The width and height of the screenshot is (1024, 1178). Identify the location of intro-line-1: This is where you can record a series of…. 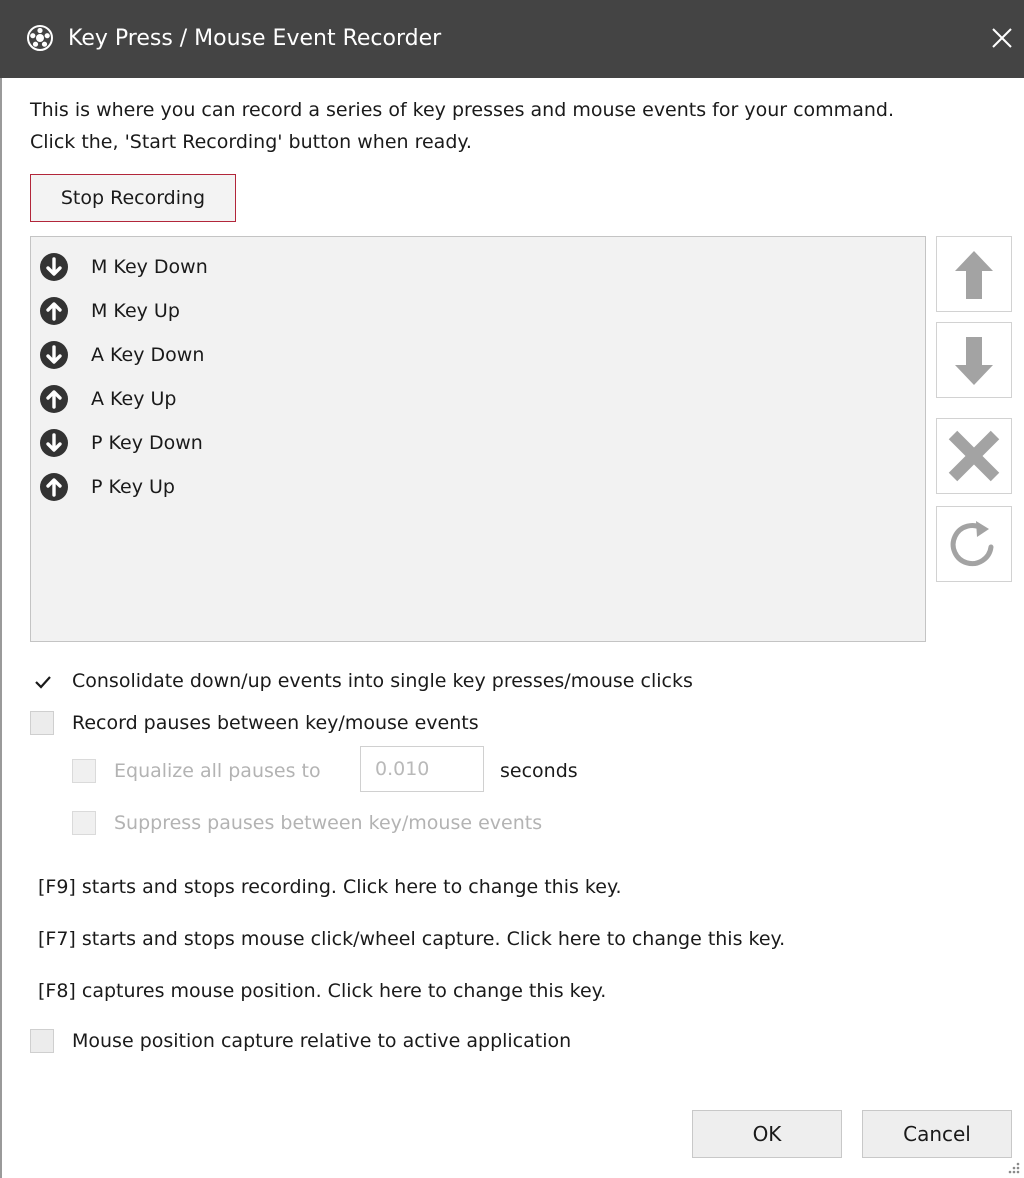
(462, 110).